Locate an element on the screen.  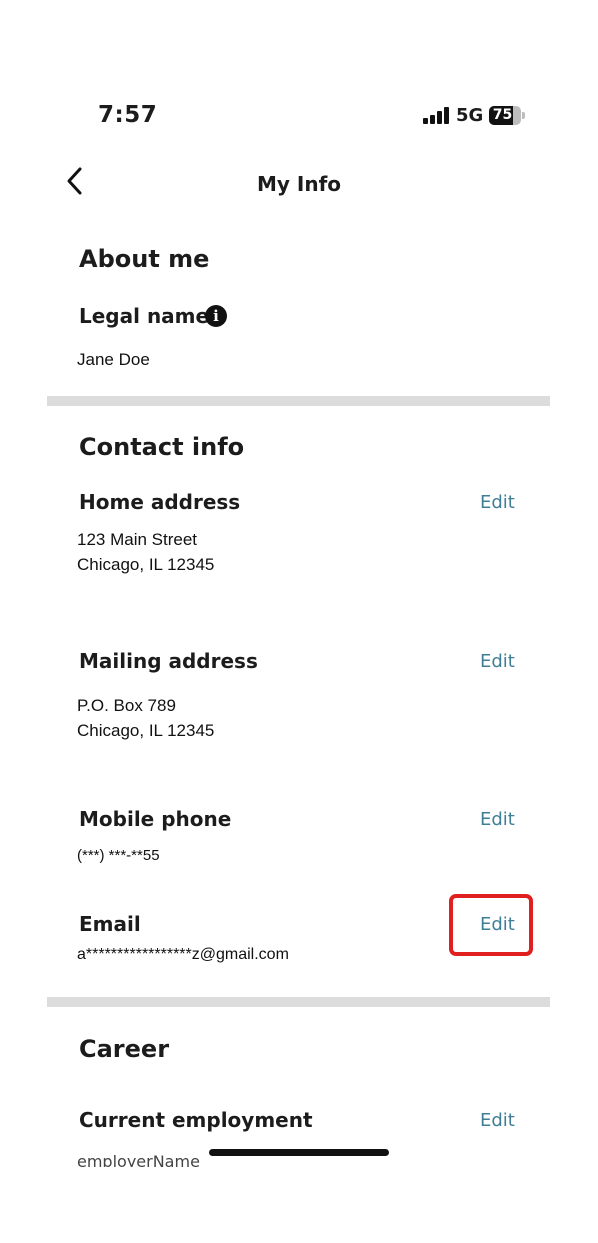
network-type: 5G is located at coordinates (470, 115).